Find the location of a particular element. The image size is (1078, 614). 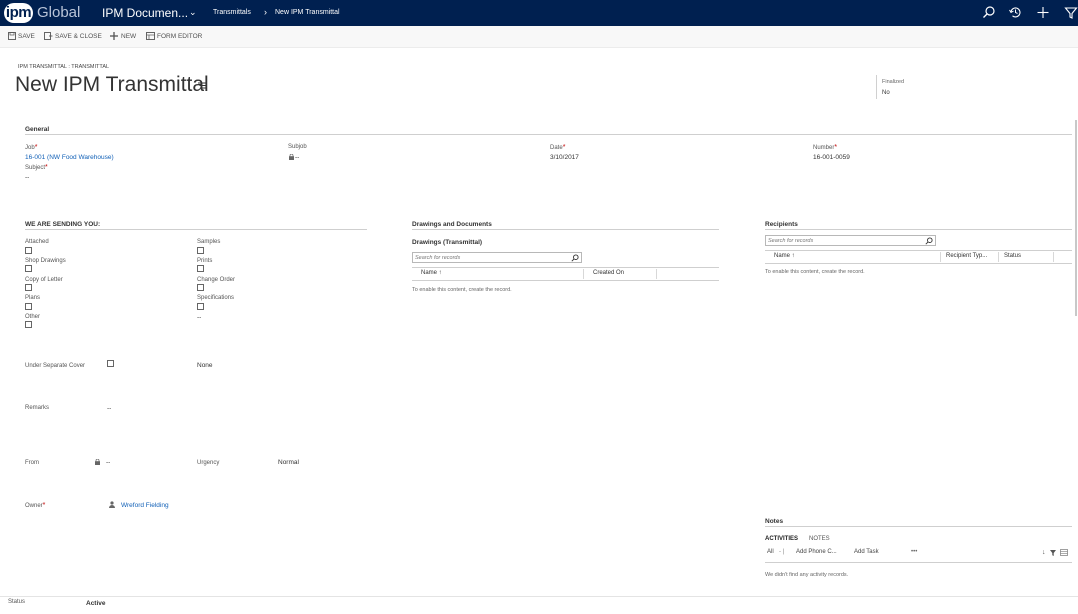

tab-notes: NOTES is located at coordinates (819, 539).